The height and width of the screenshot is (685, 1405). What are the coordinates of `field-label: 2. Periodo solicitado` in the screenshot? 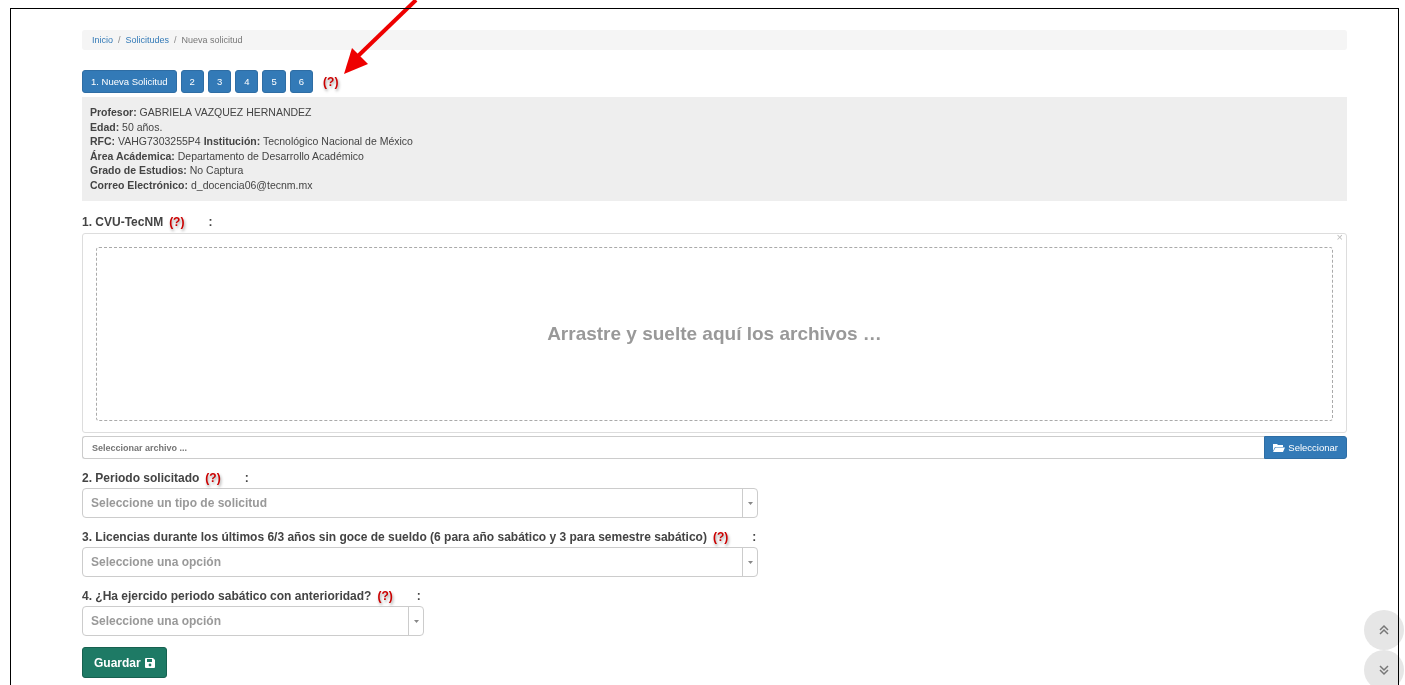 It's located at (141, 478).